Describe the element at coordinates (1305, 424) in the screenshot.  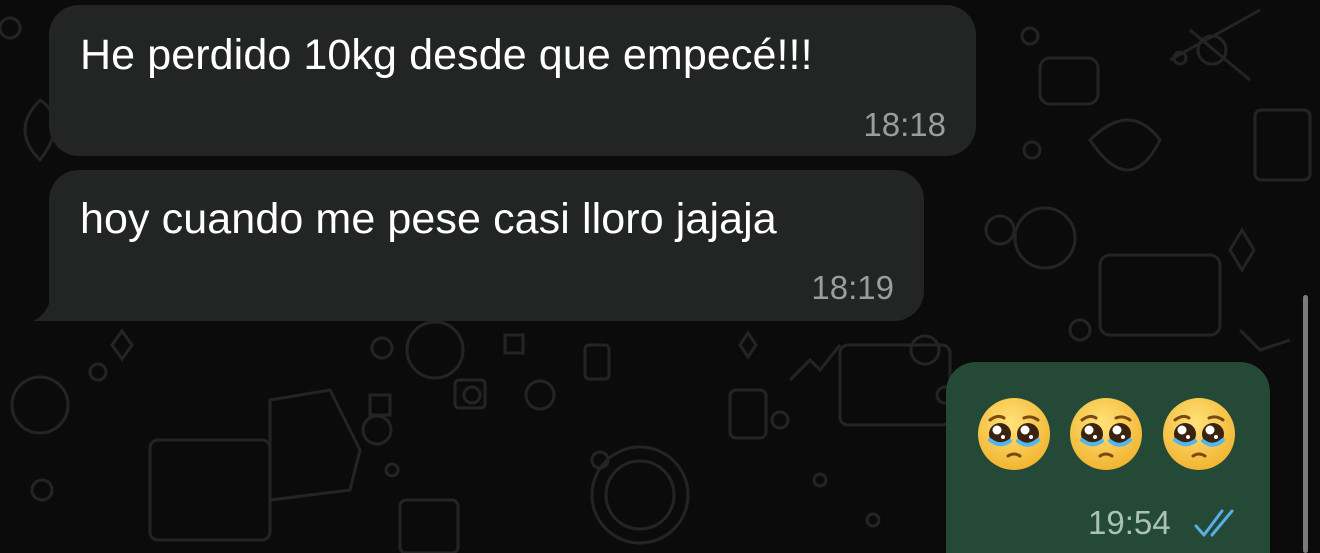
I see `scrollbar-thumb` at that location.